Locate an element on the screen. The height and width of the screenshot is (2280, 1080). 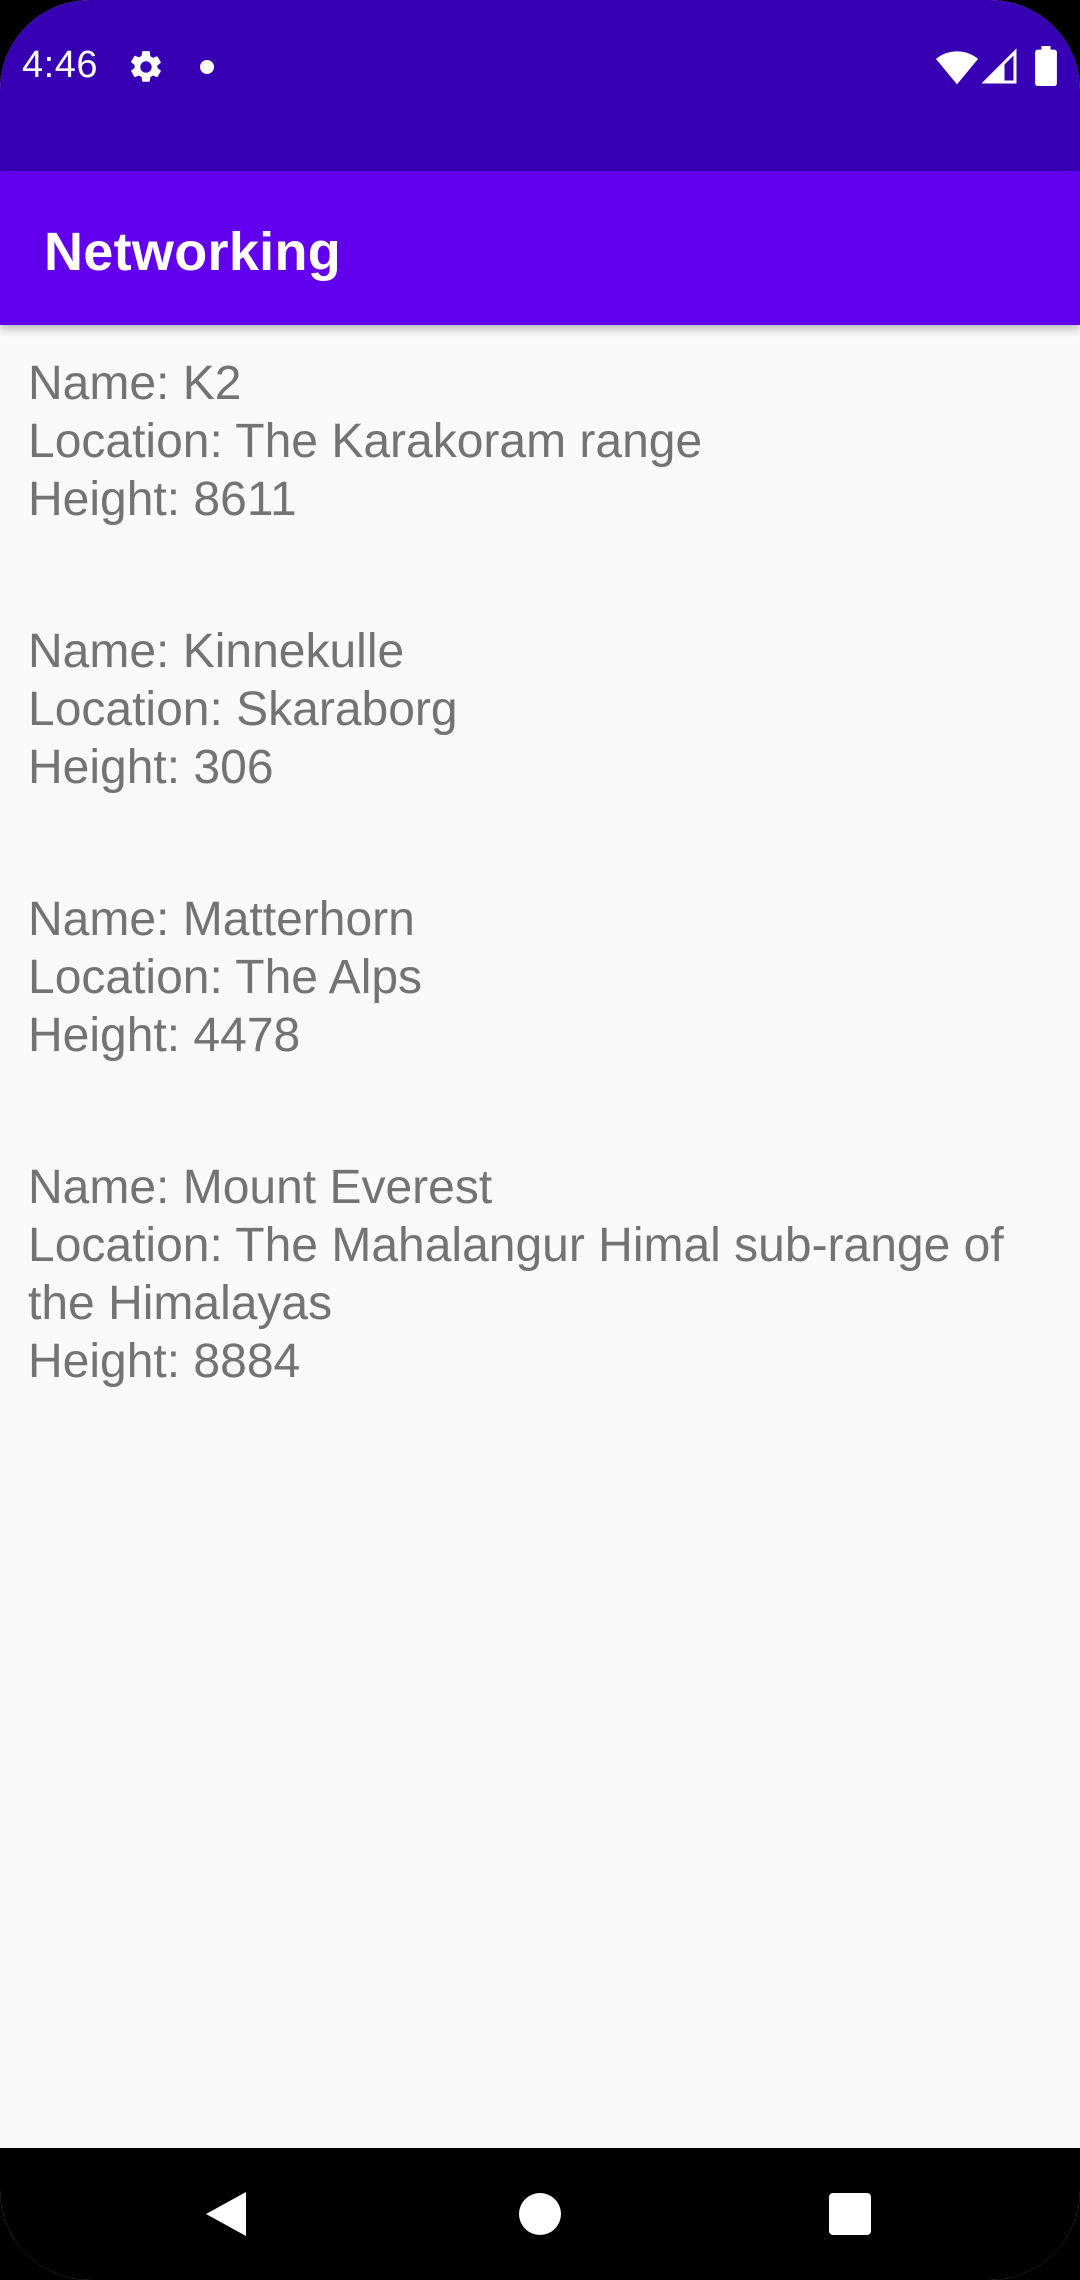
mountain-height: Height: 306 is located at coordinates (151, 767).